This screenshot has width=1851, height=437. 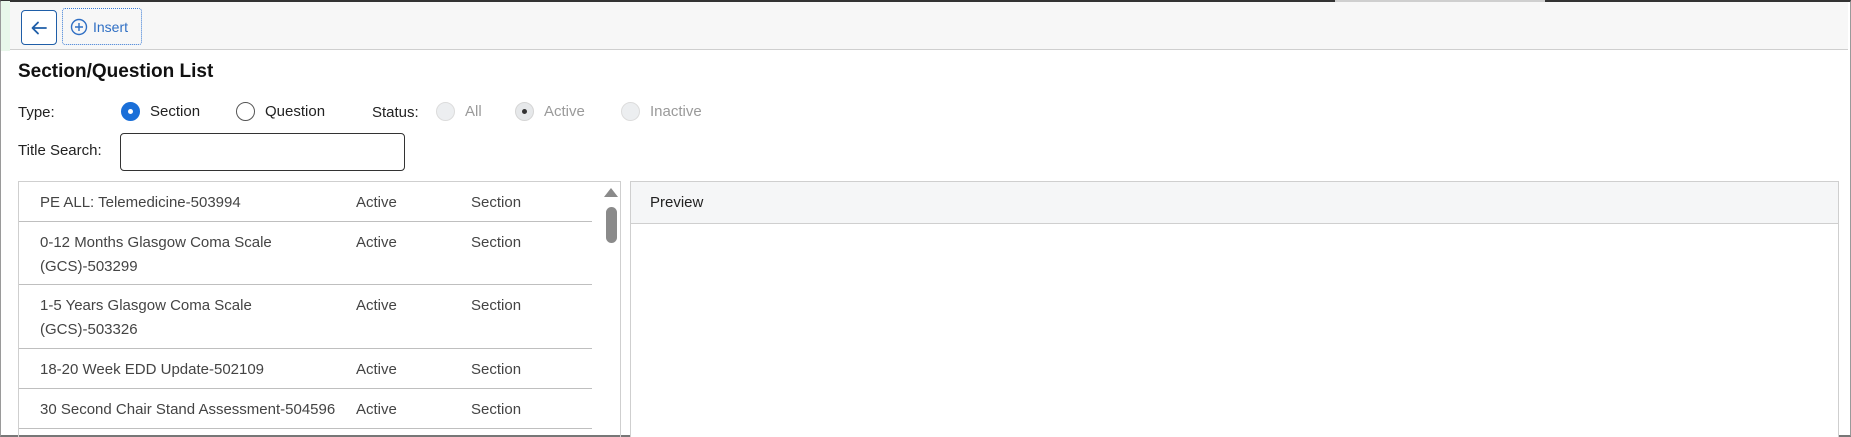 I want to click on type-radio-question: Question, so click(x=280, y=111).